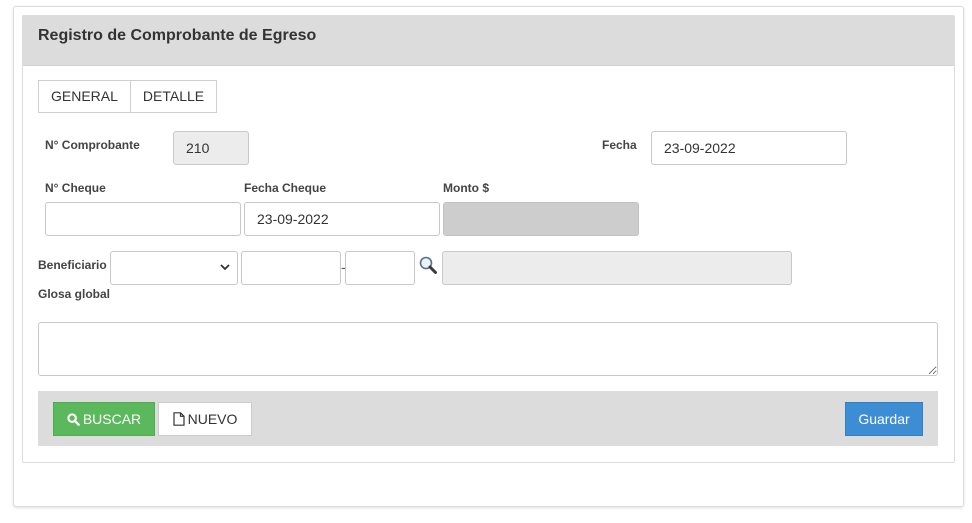 The image size is (972, 523). Describe the element at coordinates (428, 265) in the screenshot. I see `magnifier-icon` at that location.